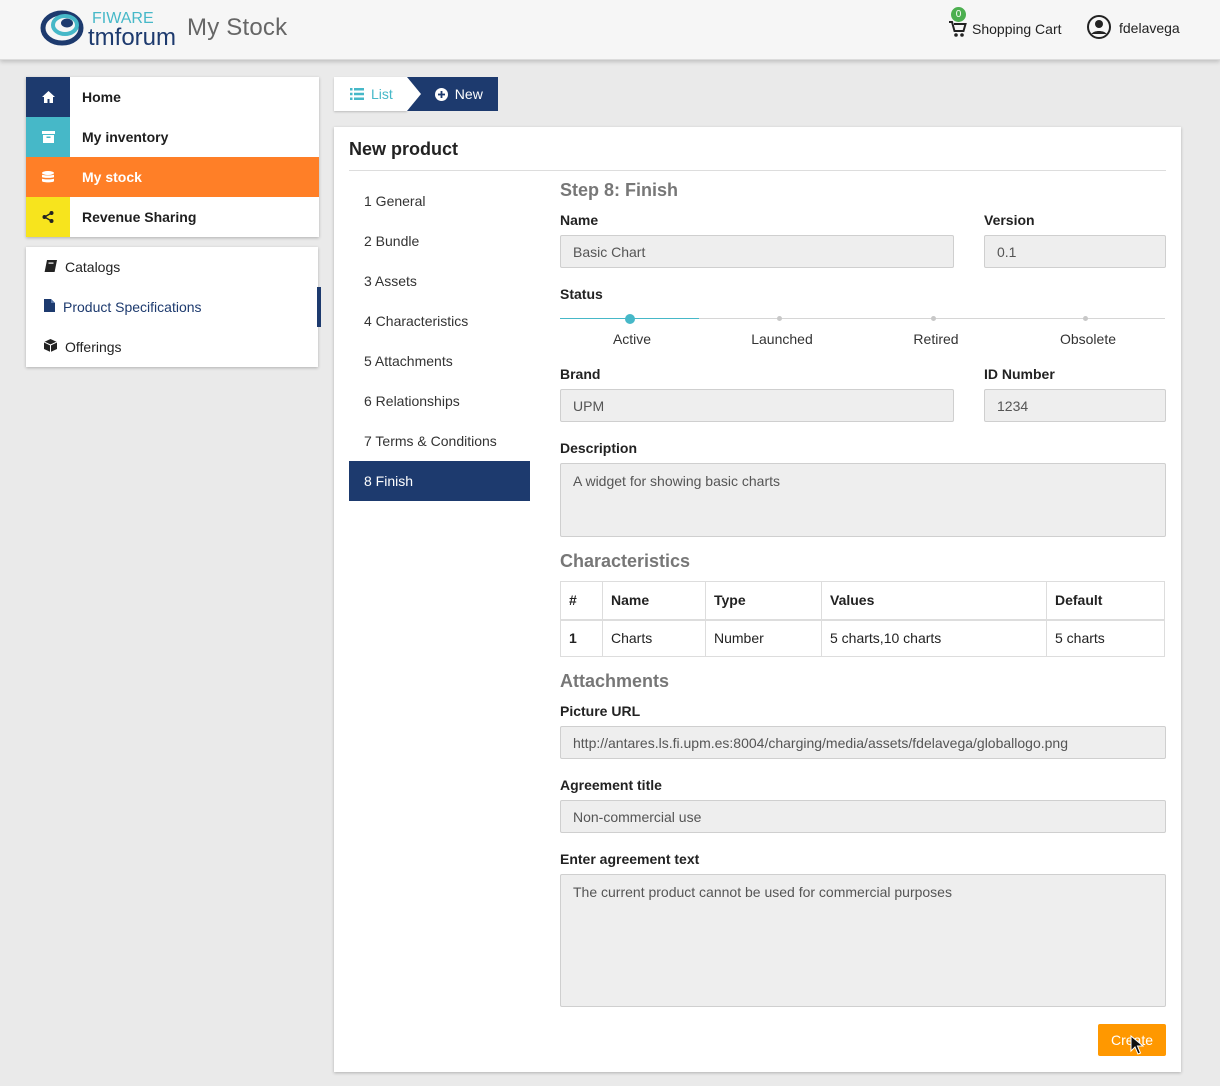 This screenshot has height=1086, width=1220. Describe the element at coordinates (863, 816) in the screenshot. I see `agreement-title-field: Non-commercial use` at that location.